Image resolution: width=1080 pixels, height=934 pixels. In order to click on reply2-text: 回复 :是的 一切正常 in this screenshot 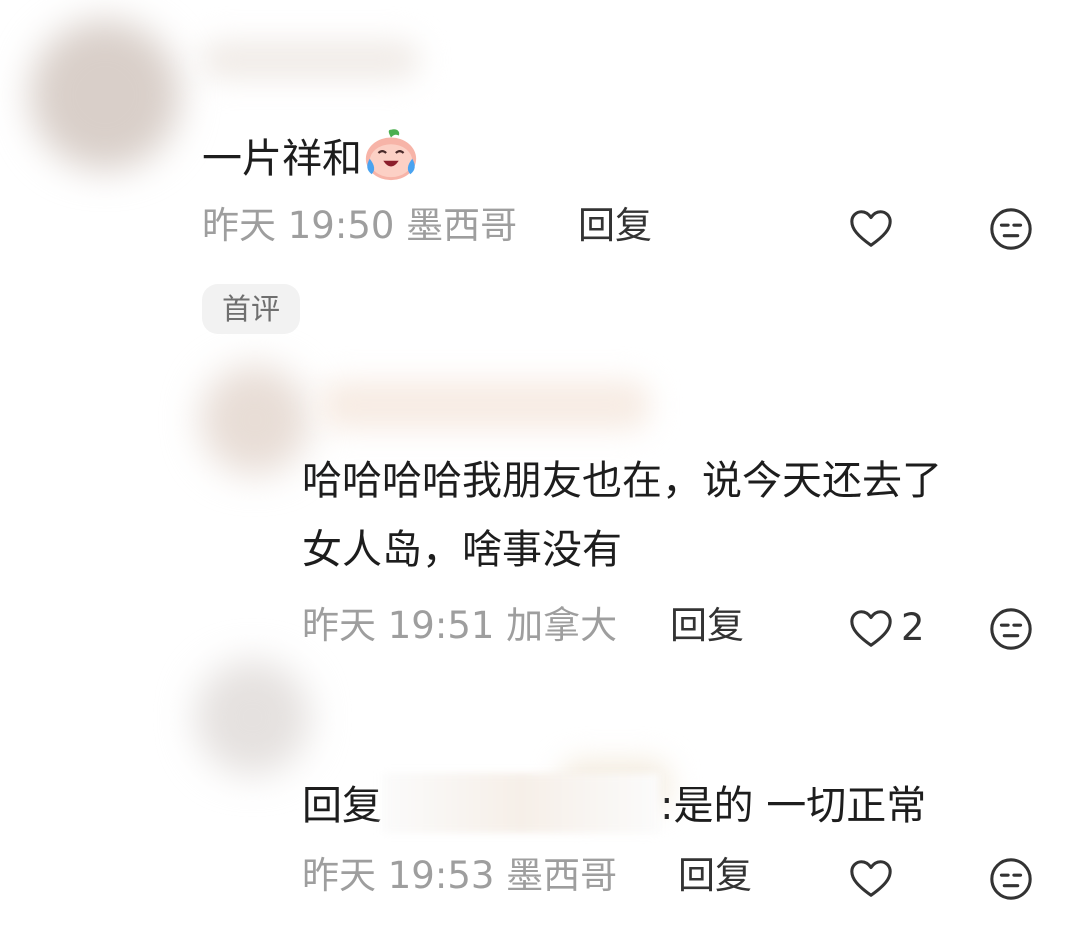, I will do `click(614, 803)`.